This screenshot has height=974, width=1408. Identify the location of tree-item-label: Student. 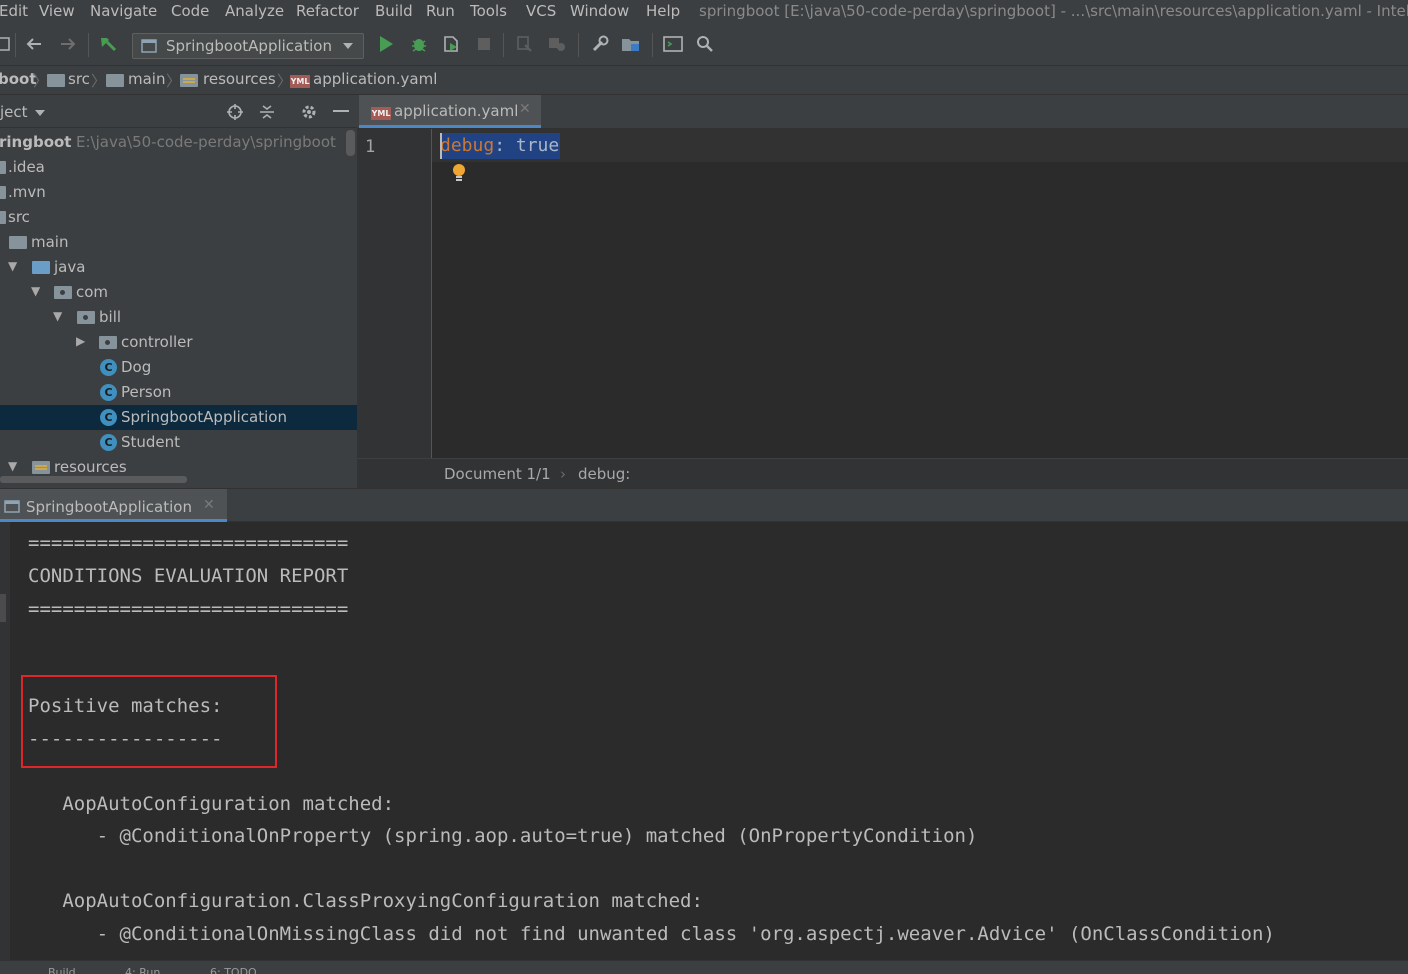
(151, 442).